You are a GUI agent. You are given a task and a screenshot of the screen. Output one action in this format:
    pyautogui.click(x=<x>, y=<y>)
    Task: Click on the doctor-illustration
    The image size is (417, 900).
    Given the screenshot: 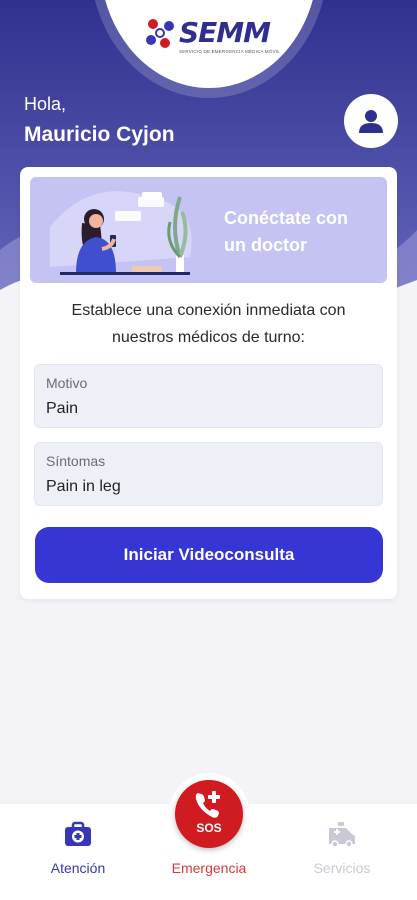 What is the action you would take?
    pyautogui.click(x=121, y=233)
    